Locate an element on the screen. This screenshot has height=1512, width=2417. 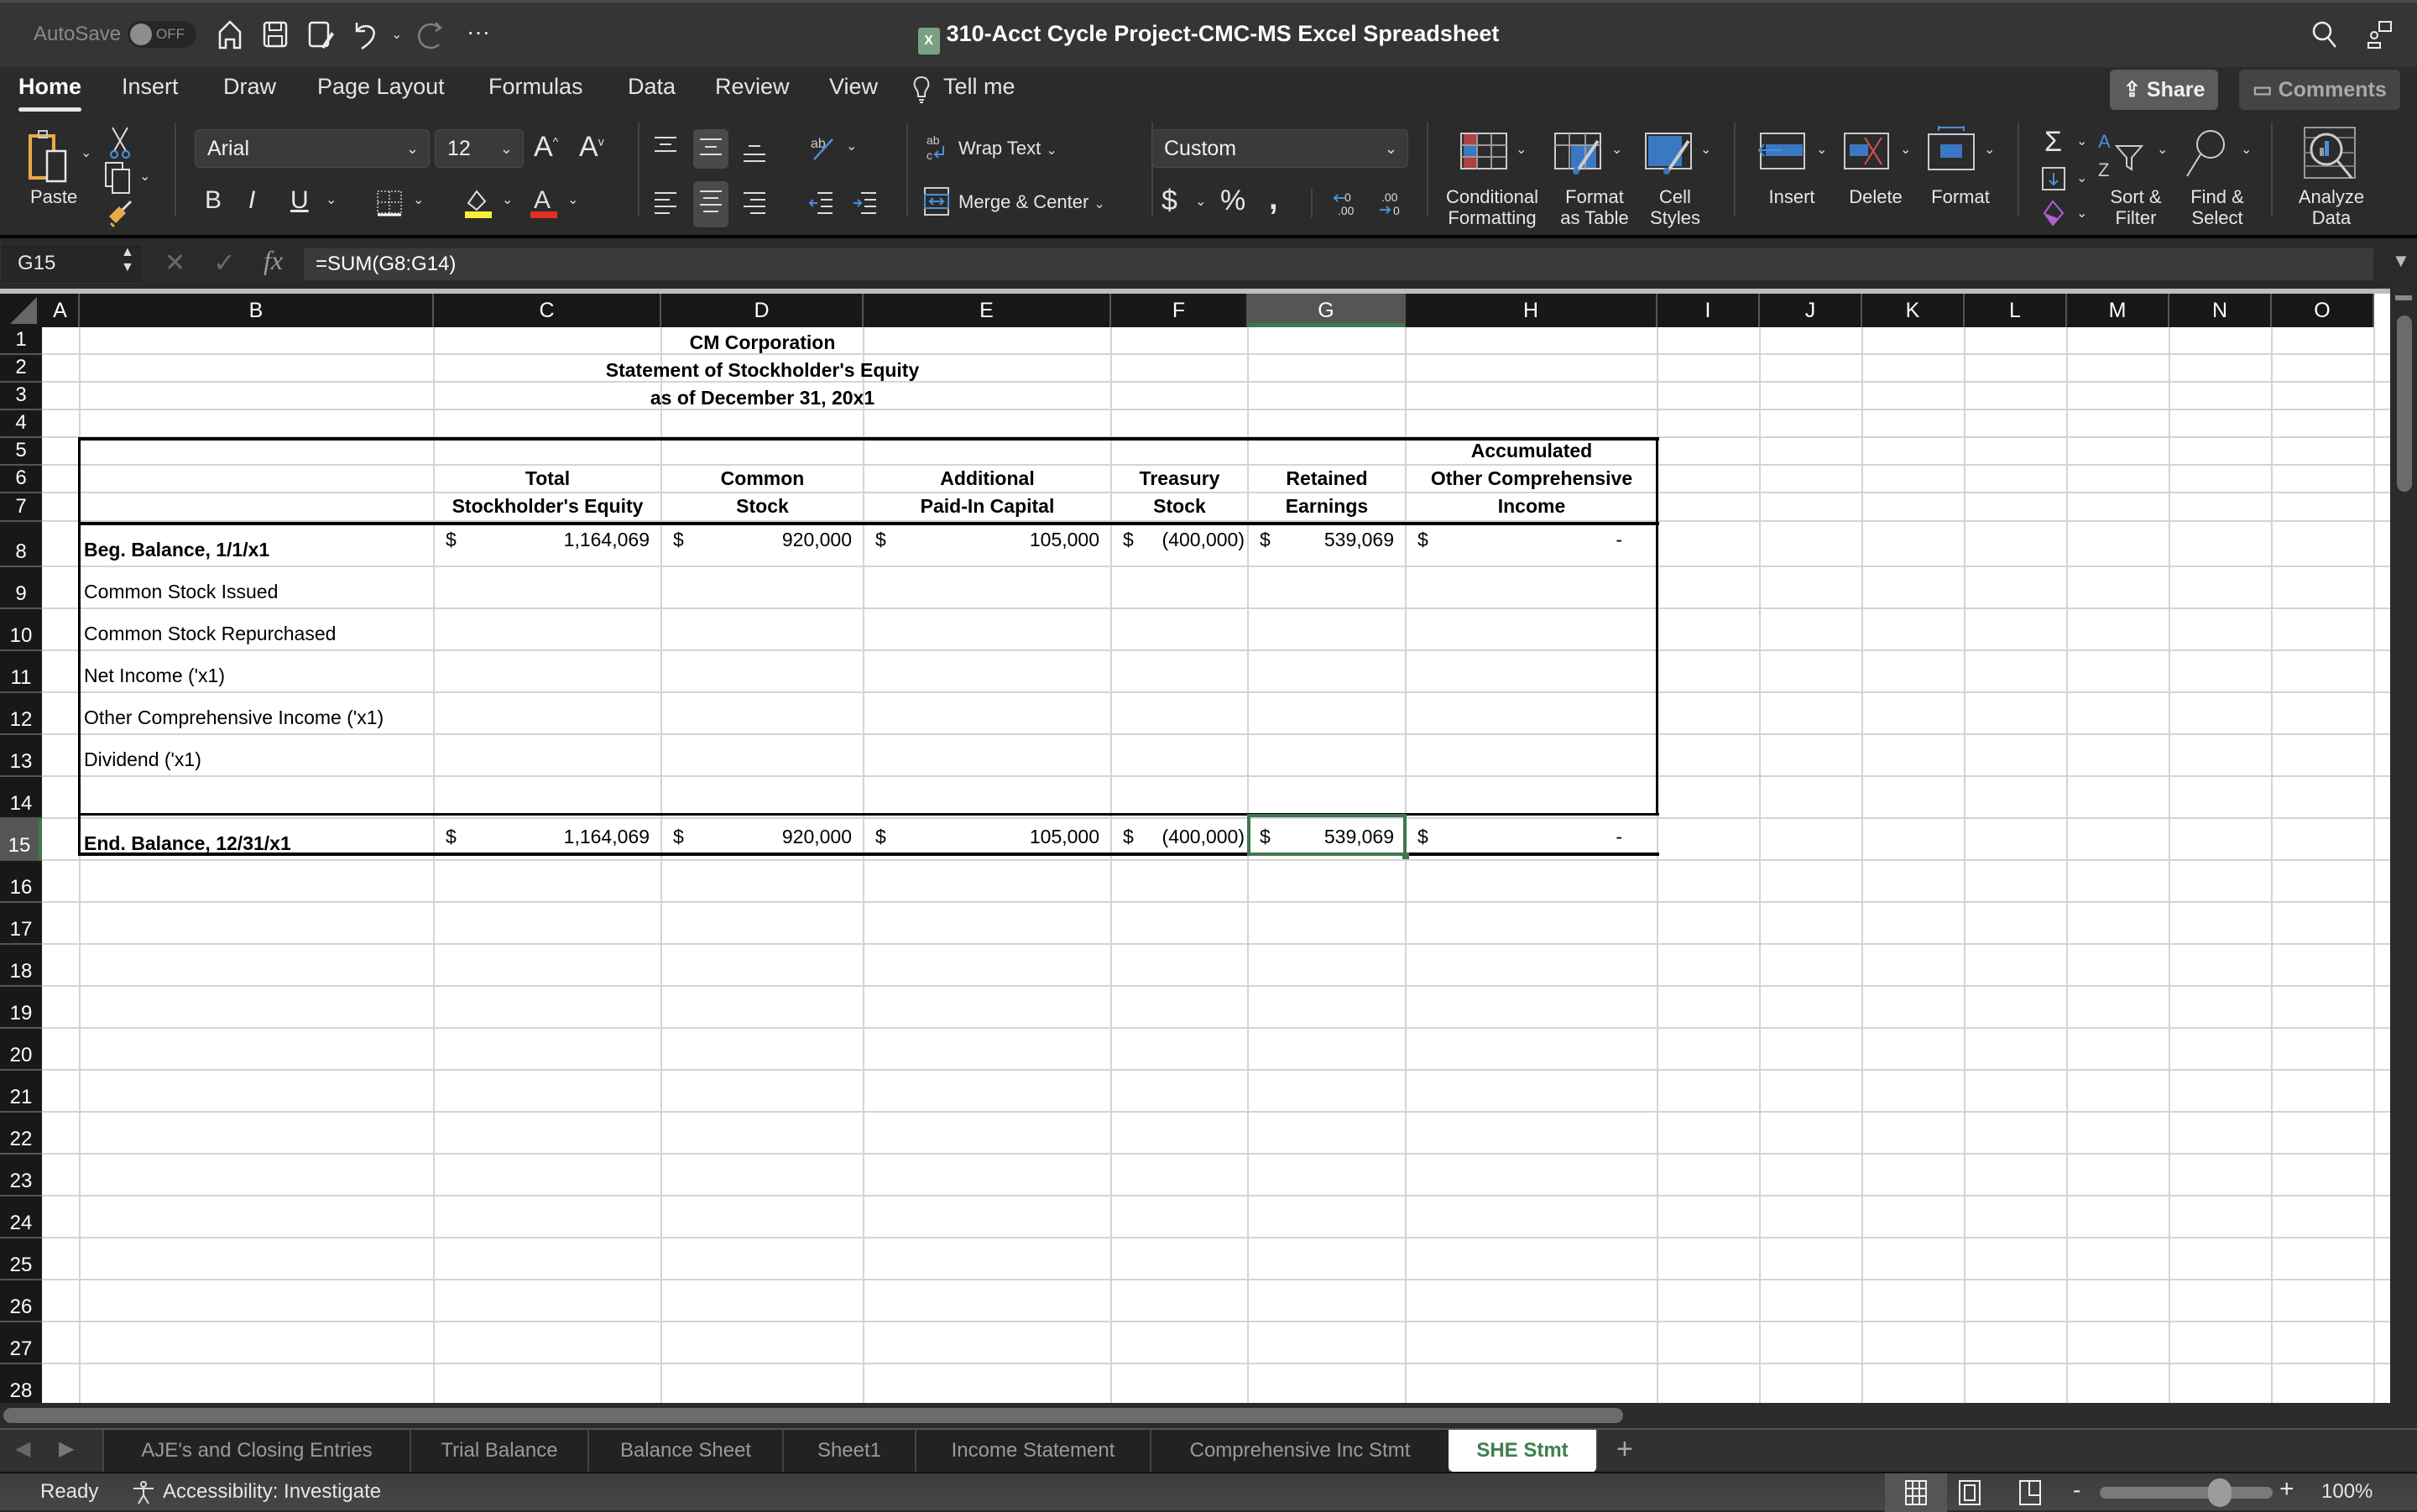
value-cell-f15: (400,000) is located at coordinates (1203, 837).